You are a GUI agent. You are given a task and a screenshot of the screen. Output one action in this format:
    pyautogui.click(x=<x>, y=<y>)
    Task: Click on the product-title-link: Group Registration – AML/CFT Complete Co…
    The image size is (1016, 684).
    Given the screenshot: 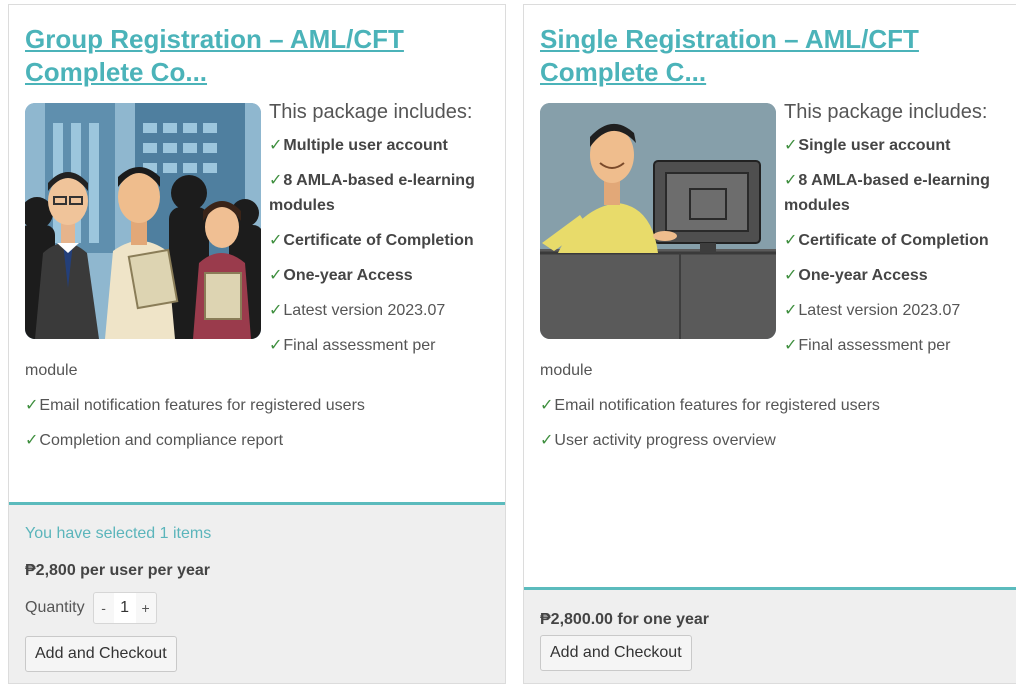 What is the action you would take?
    pyautogui.click(x=255, y=56)
    